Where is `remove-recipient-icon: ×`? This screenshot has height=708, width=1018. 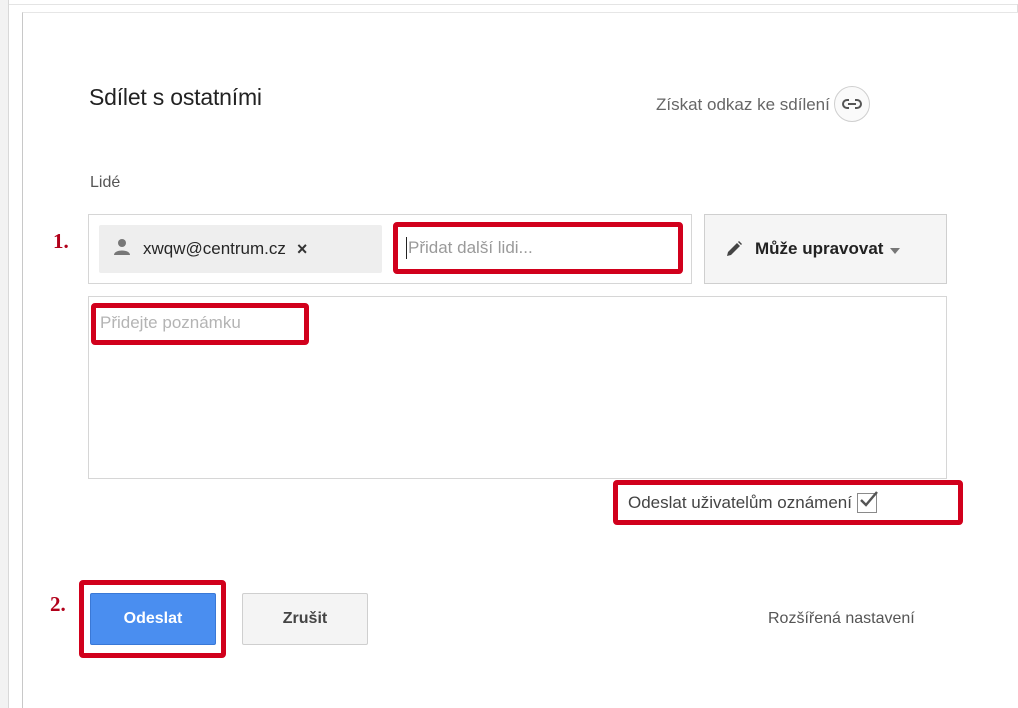
remove-recipient-icon: × is located at coordinates (302, 249).